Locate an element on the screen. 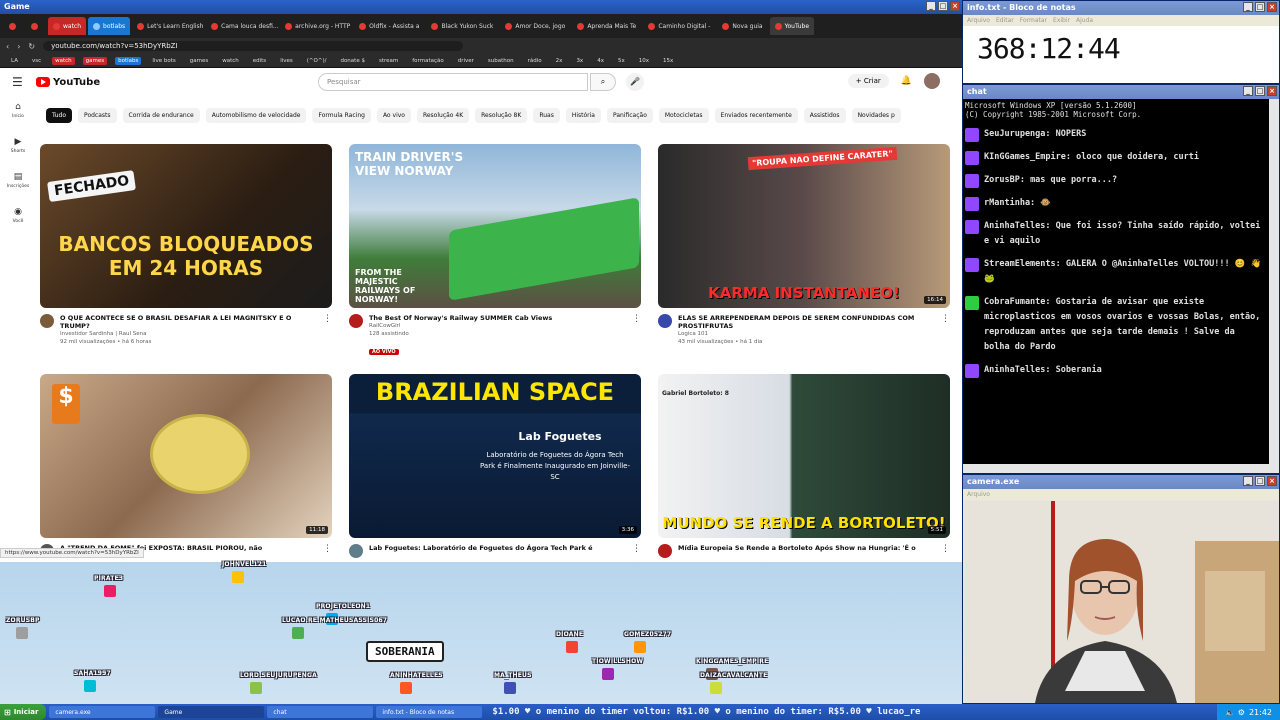 This screenshot has width=1280, height=720. bookmark-item: formatação is located at coordinates (427, 61).